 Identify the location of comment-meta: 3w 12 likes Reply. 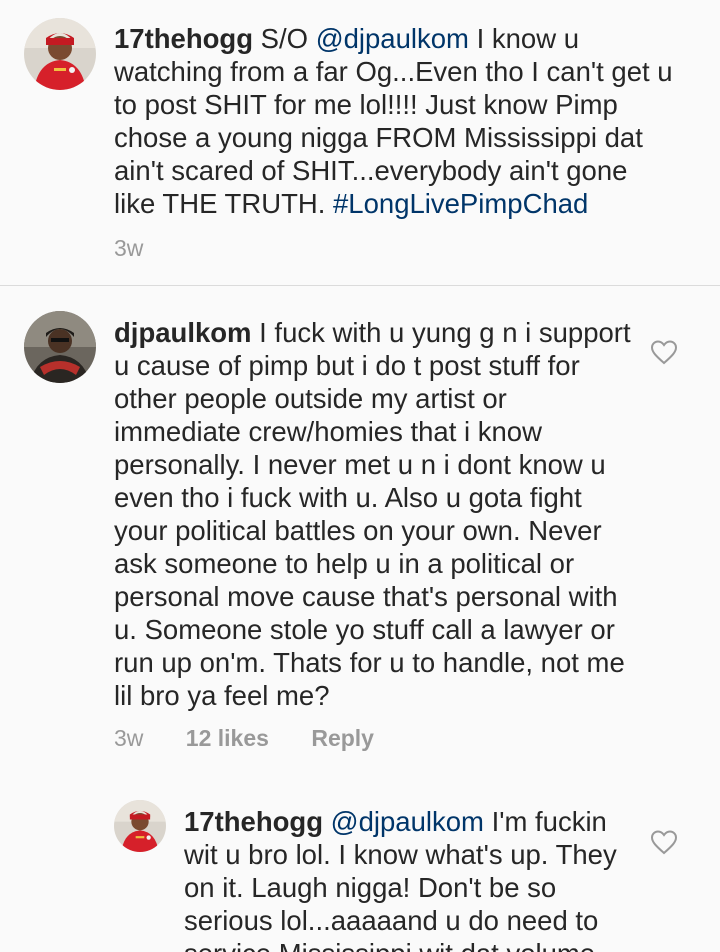
(244, 738).